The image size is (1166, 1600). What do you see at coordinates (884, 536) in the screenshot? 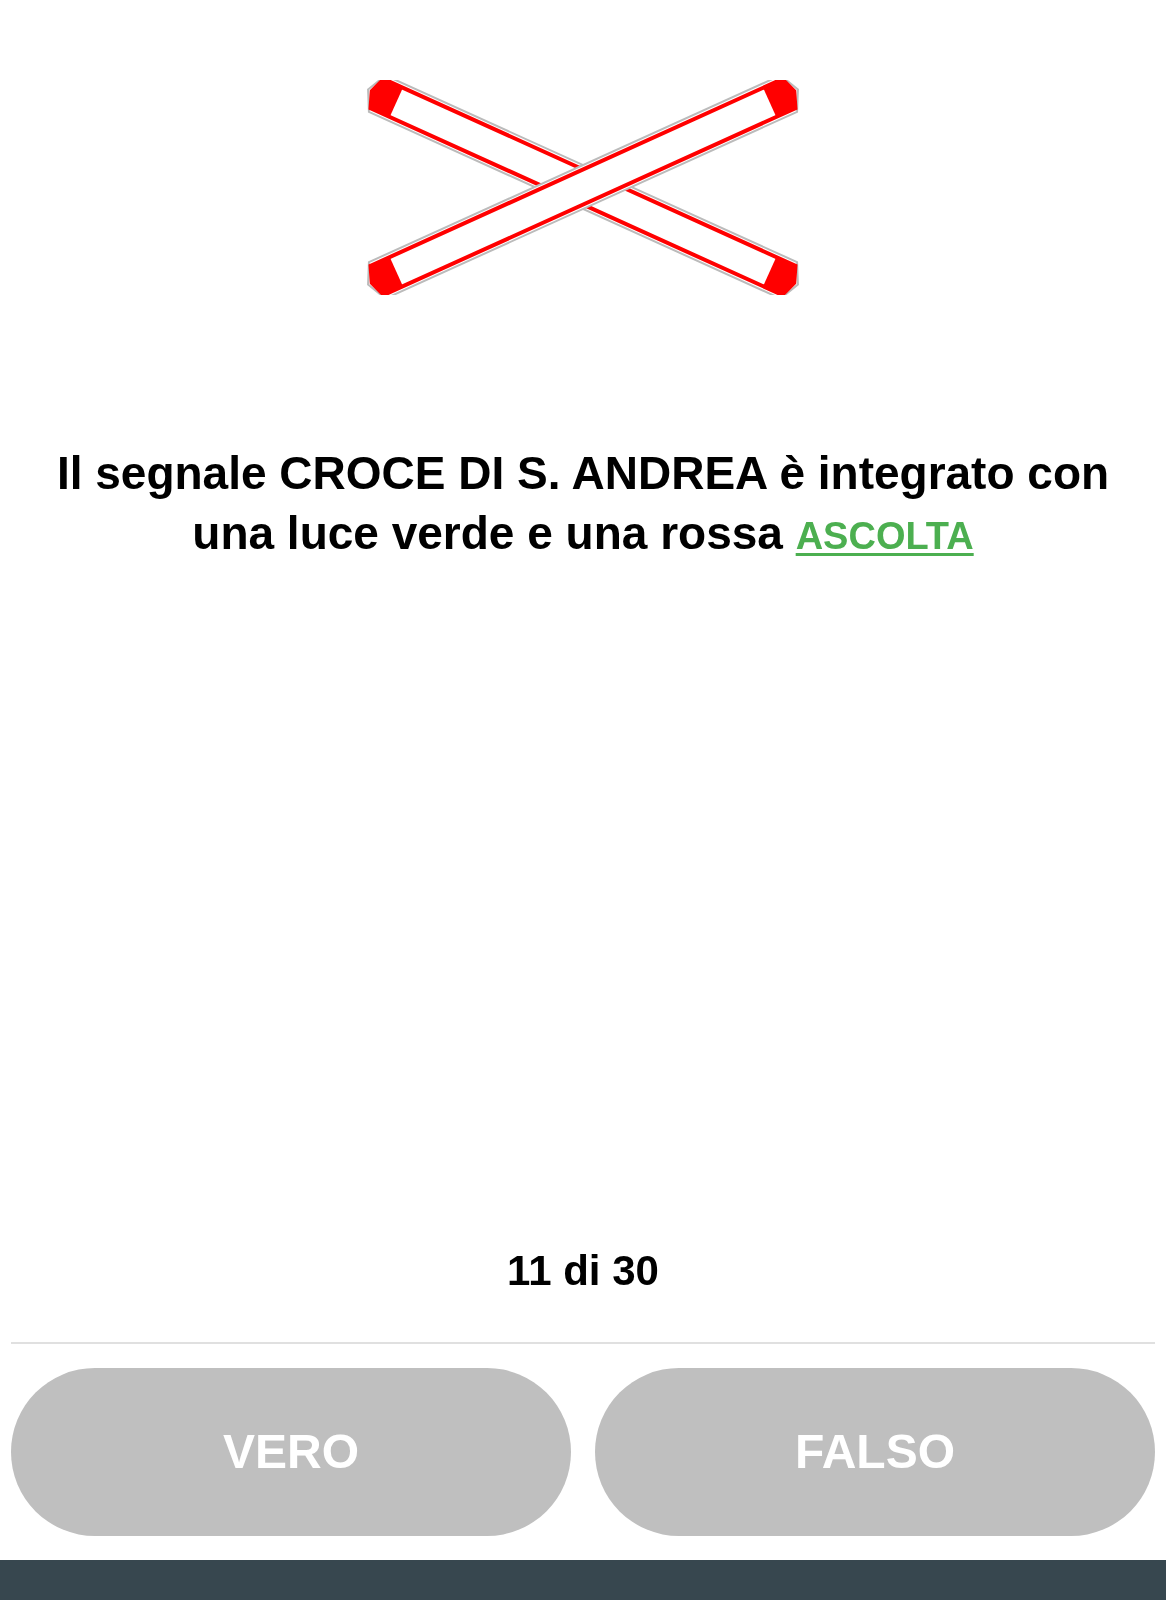
I see `listen-link: ASCOLTA` at bounding box center [884, 536].